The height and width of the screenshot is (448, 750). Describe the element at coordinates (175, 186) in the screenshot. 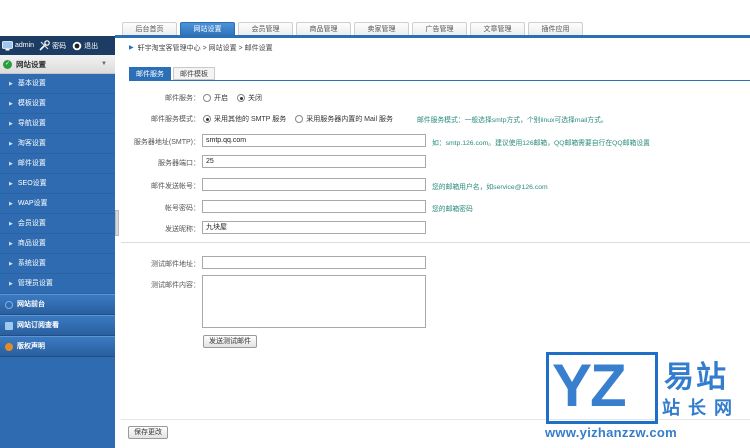

I see `sender-account-label: 邮件发送帐号：` at that location.